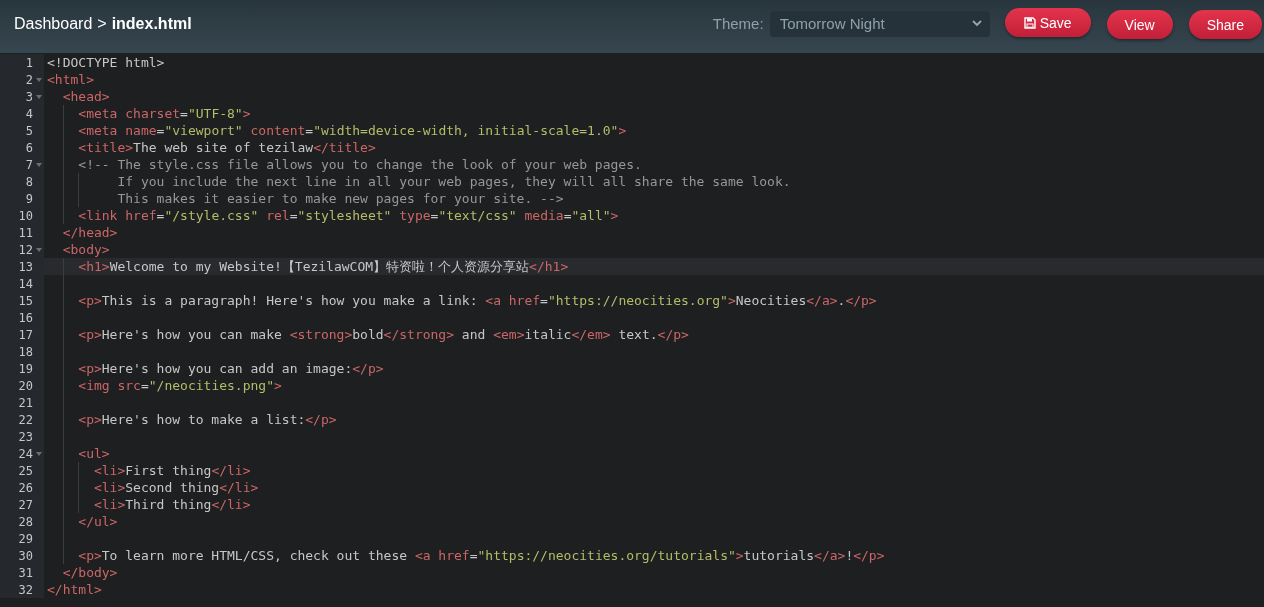 This screenshot has height=607, width=1264. What do you see at coordinates (25, 555) in the screenshot?
I see `line-number: 30` at bounding box center [25, 555].